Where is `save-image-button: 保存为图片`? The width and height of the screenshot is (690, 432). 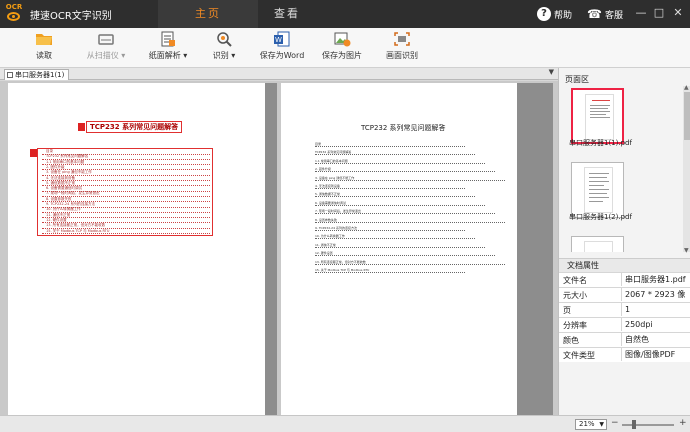
save-image-button: 保存为图片 is located at coordinates (342, 49).